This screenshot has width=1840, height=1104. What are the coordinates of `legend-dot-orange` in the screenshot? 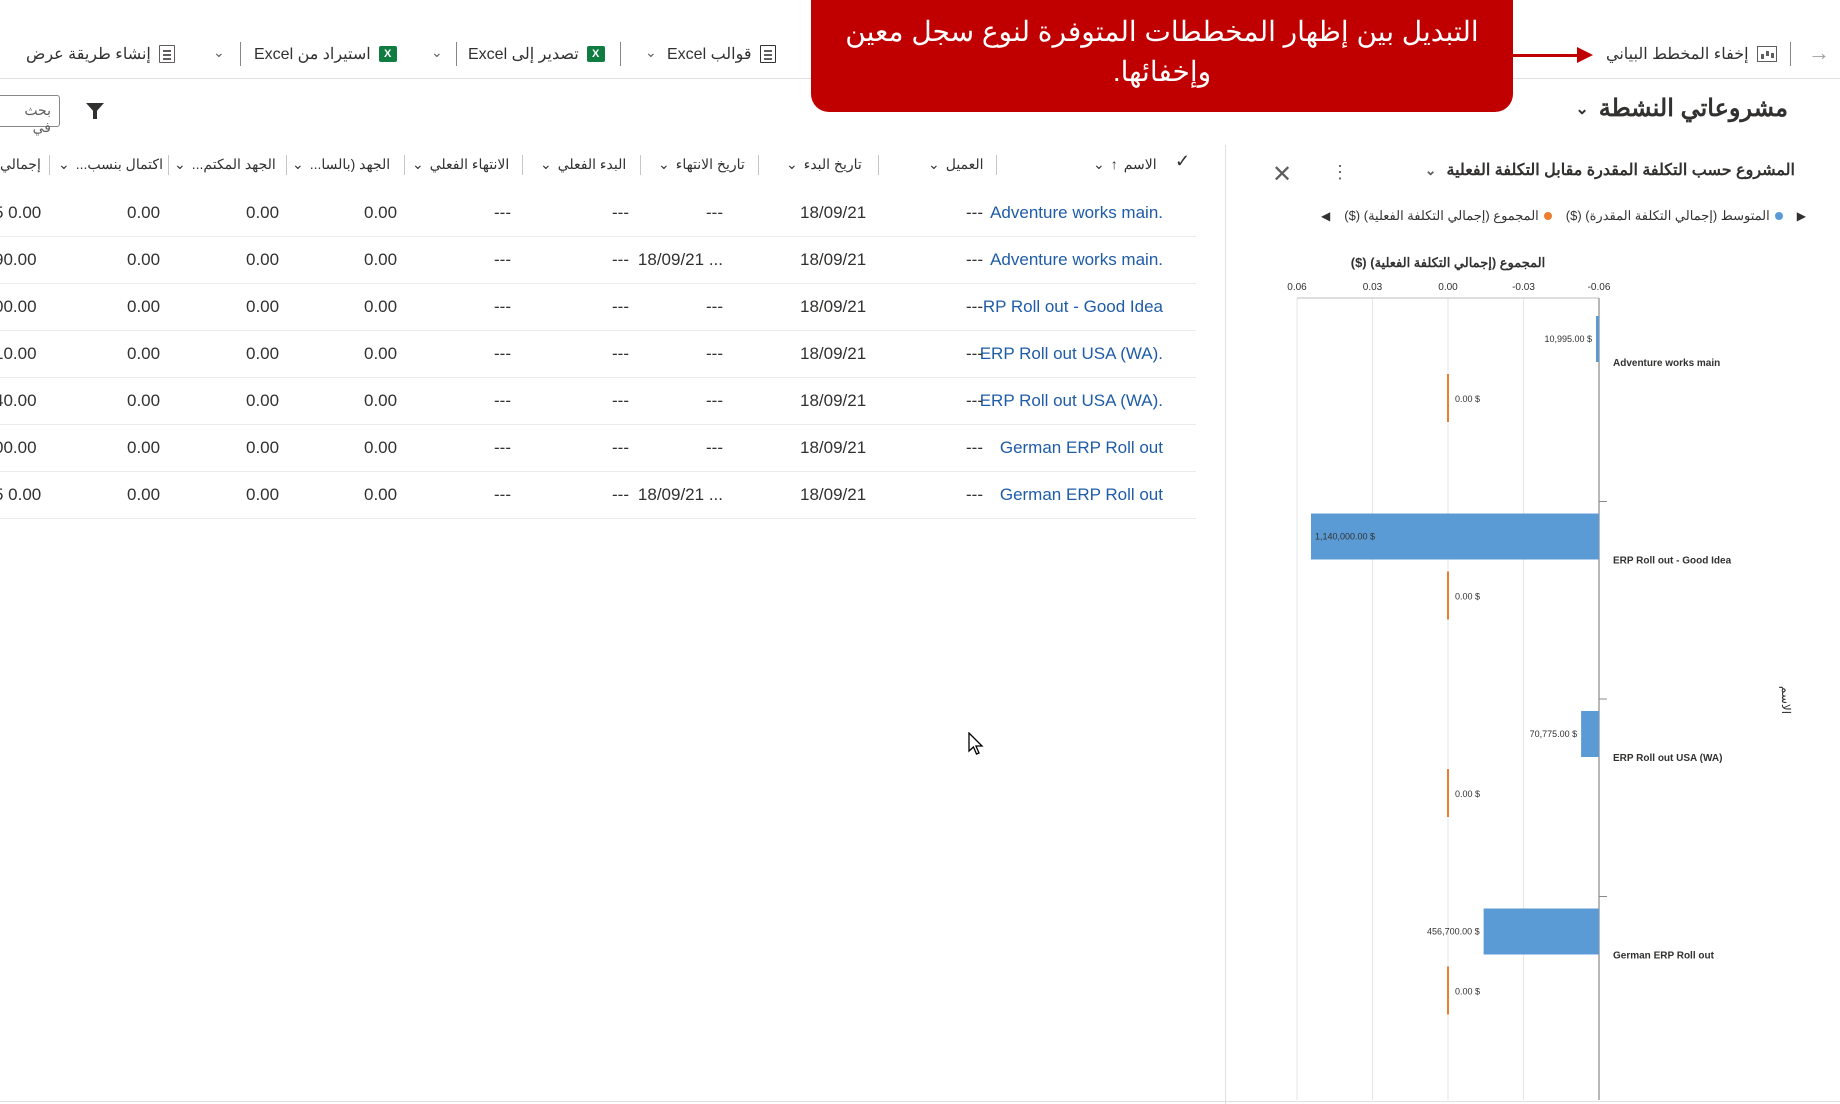 It's located at (1547, 216).